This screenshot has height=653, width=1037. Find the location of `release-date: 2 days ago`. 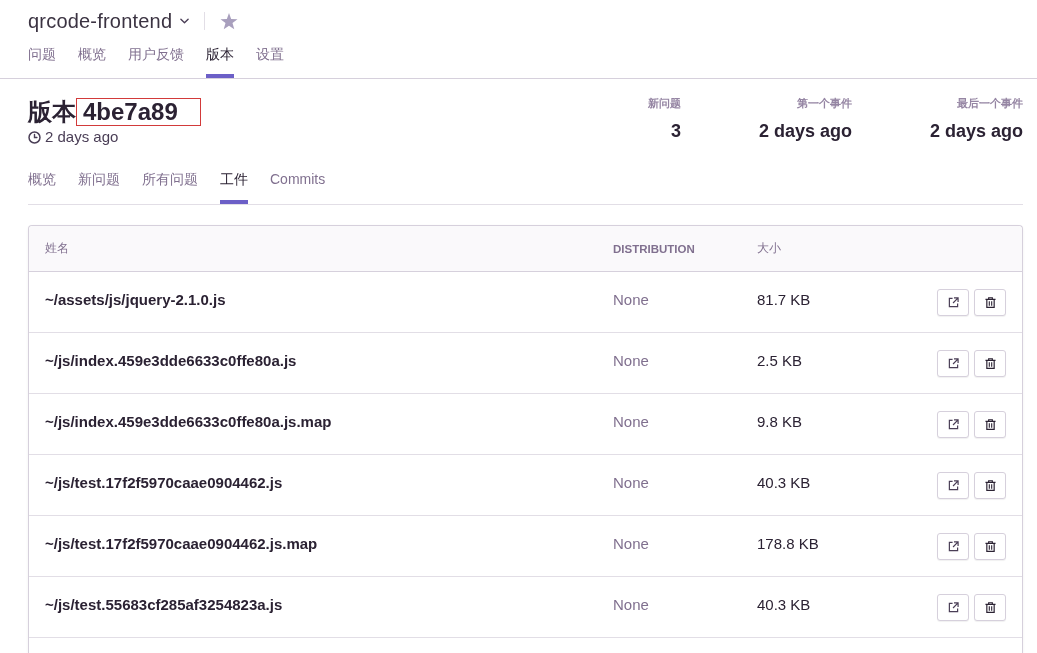

release-date: 2 days ago is located at coordinates (82, 137).